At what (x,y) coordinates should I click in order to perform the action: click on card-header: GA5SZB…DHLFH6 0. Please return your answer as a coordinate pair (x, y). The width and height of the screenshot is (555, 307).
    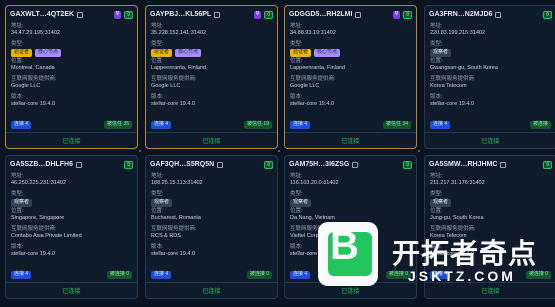
    Looking at the image, I should click on (71, 163).